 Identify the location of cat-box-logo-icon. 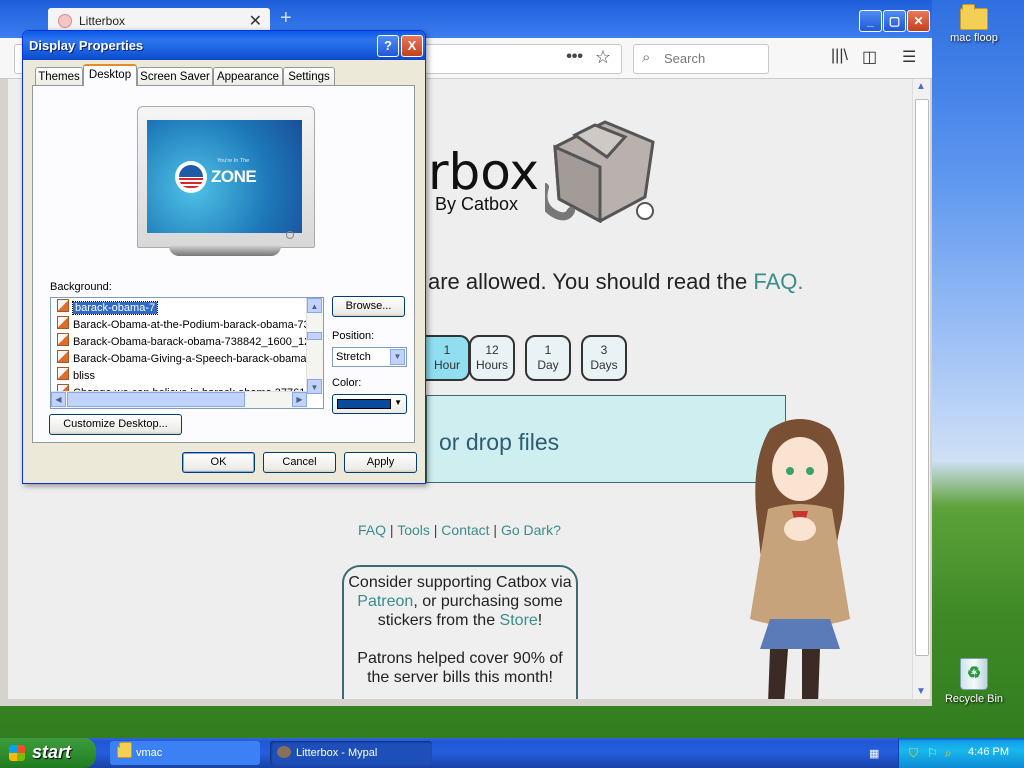
(600, 171).